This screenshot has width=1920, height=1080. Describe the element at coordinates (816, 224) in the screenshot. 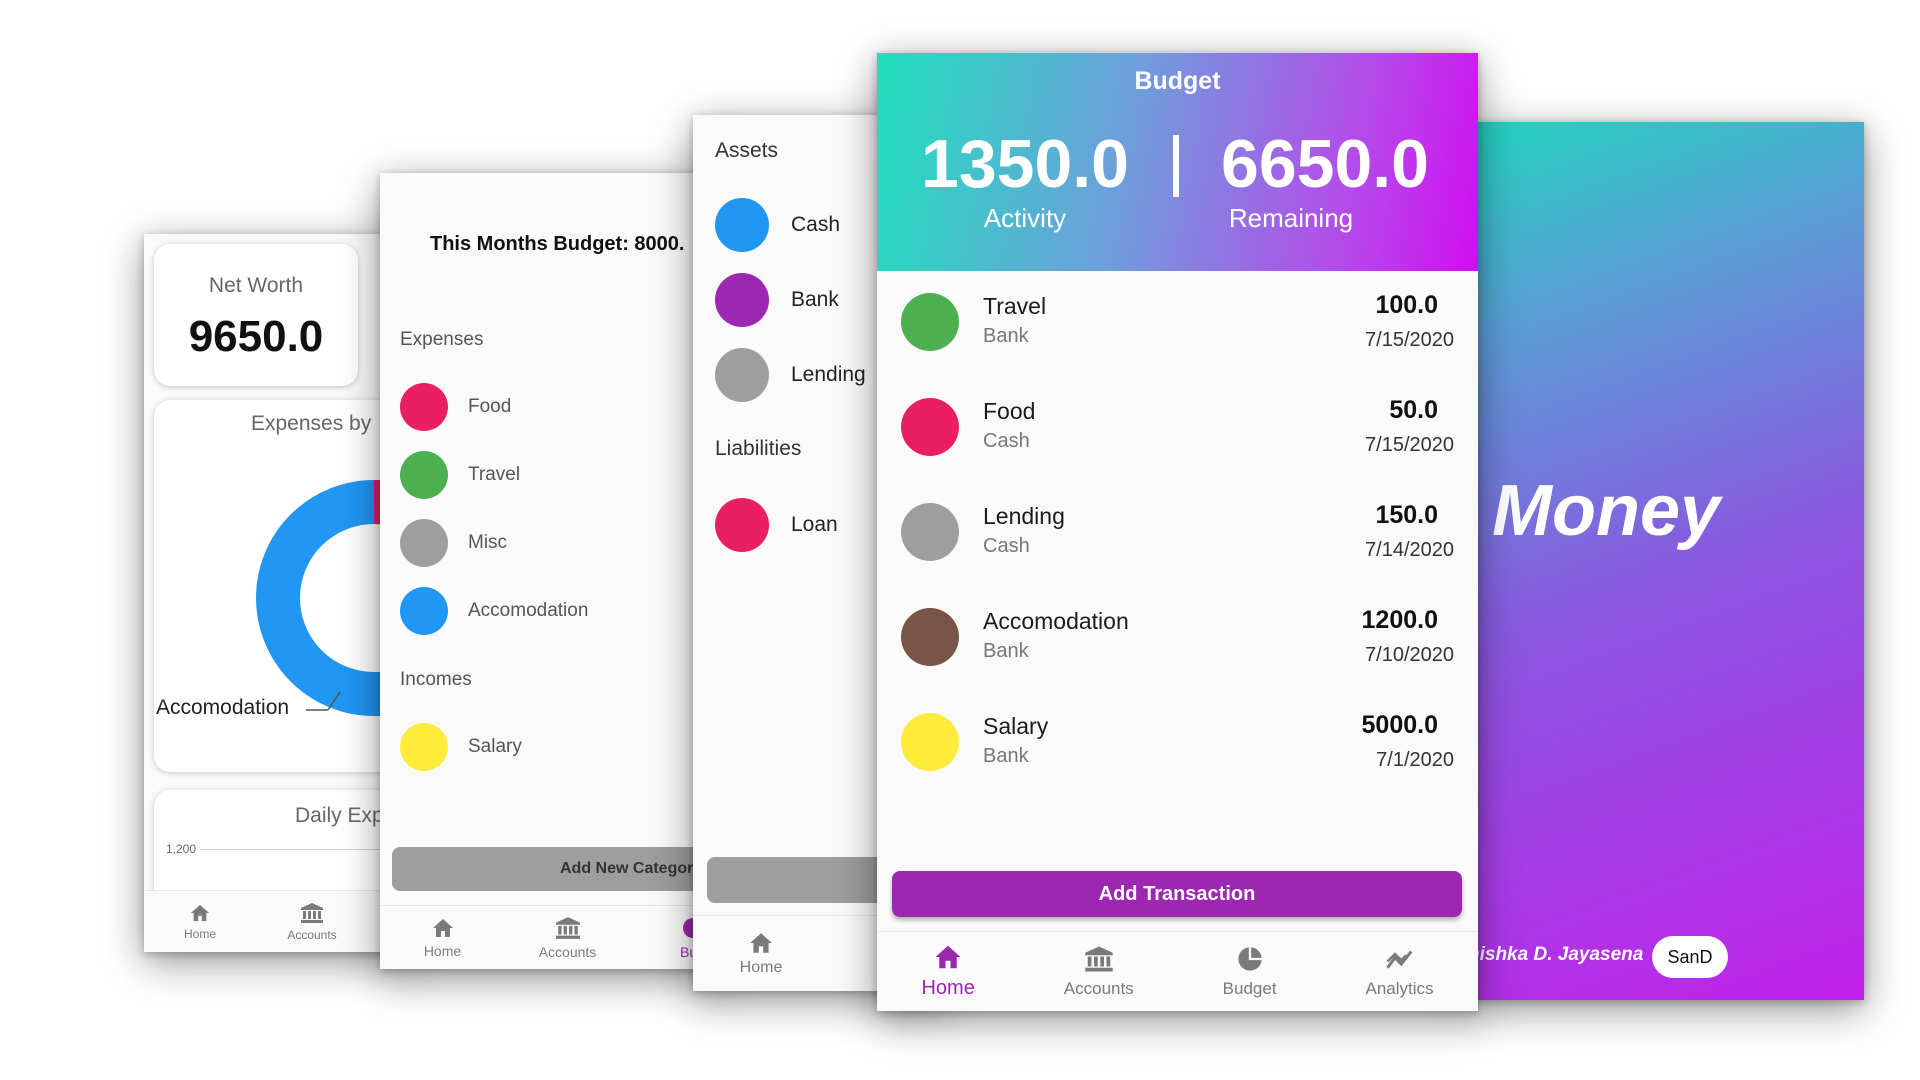

I see `account-name: Cash` at that location.